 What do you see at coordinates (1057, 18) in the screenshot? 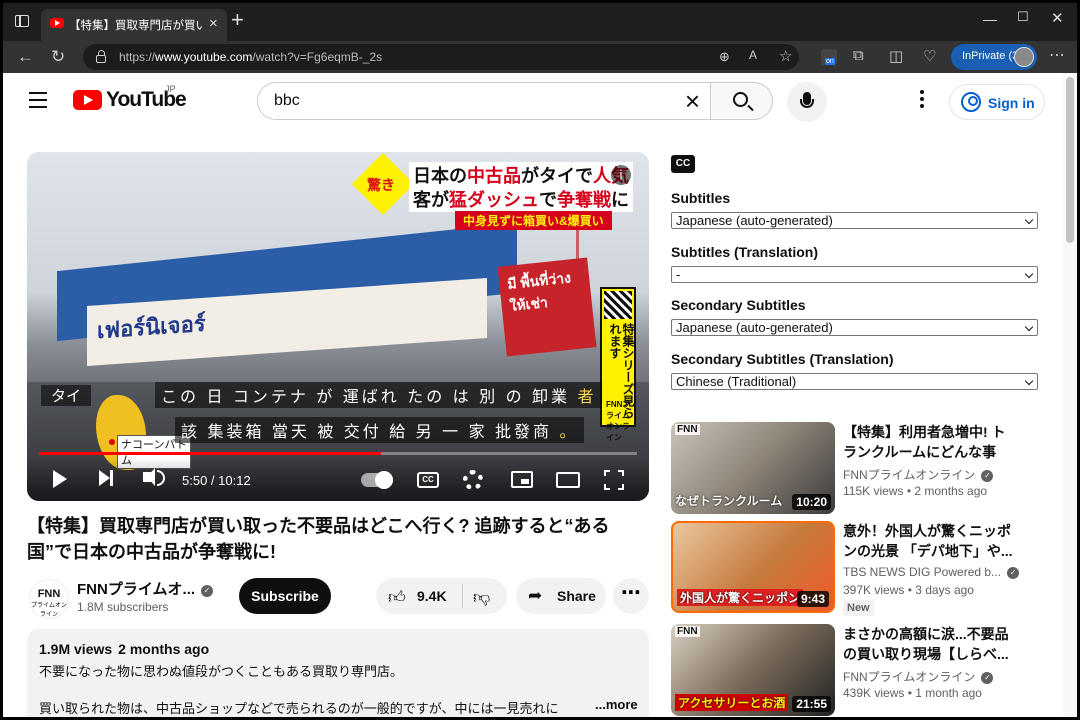
I see `close-window-icon: ✕` at bounding box center [1057, 18].